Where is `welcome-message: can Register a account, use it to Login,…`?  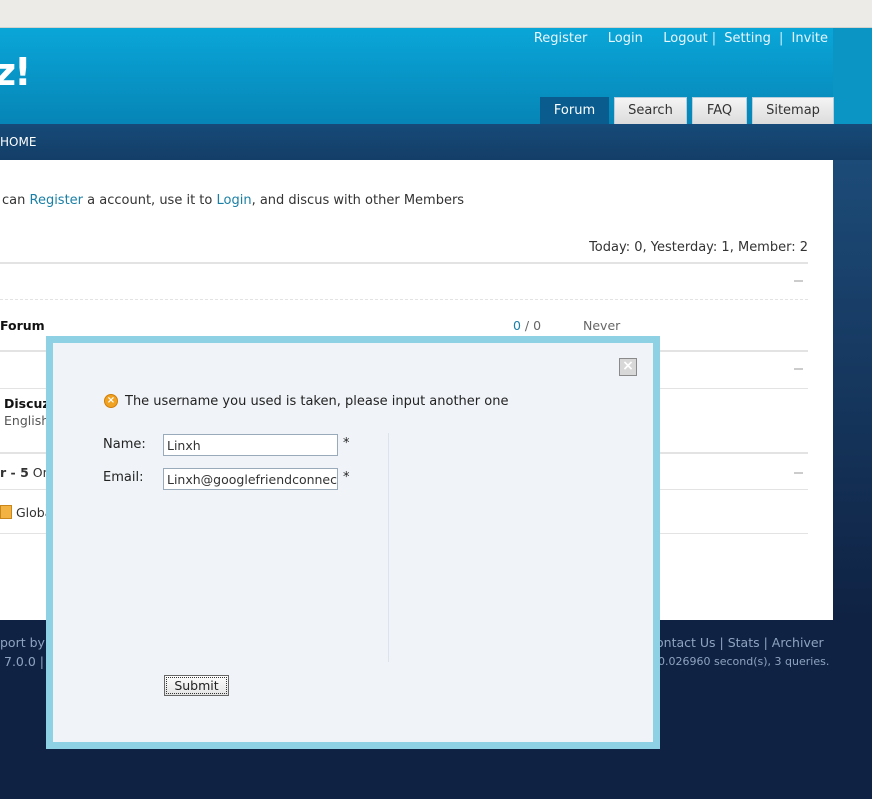
welcome-message: can Register a account, use it to Login,… is located at coordinates (233, 200).